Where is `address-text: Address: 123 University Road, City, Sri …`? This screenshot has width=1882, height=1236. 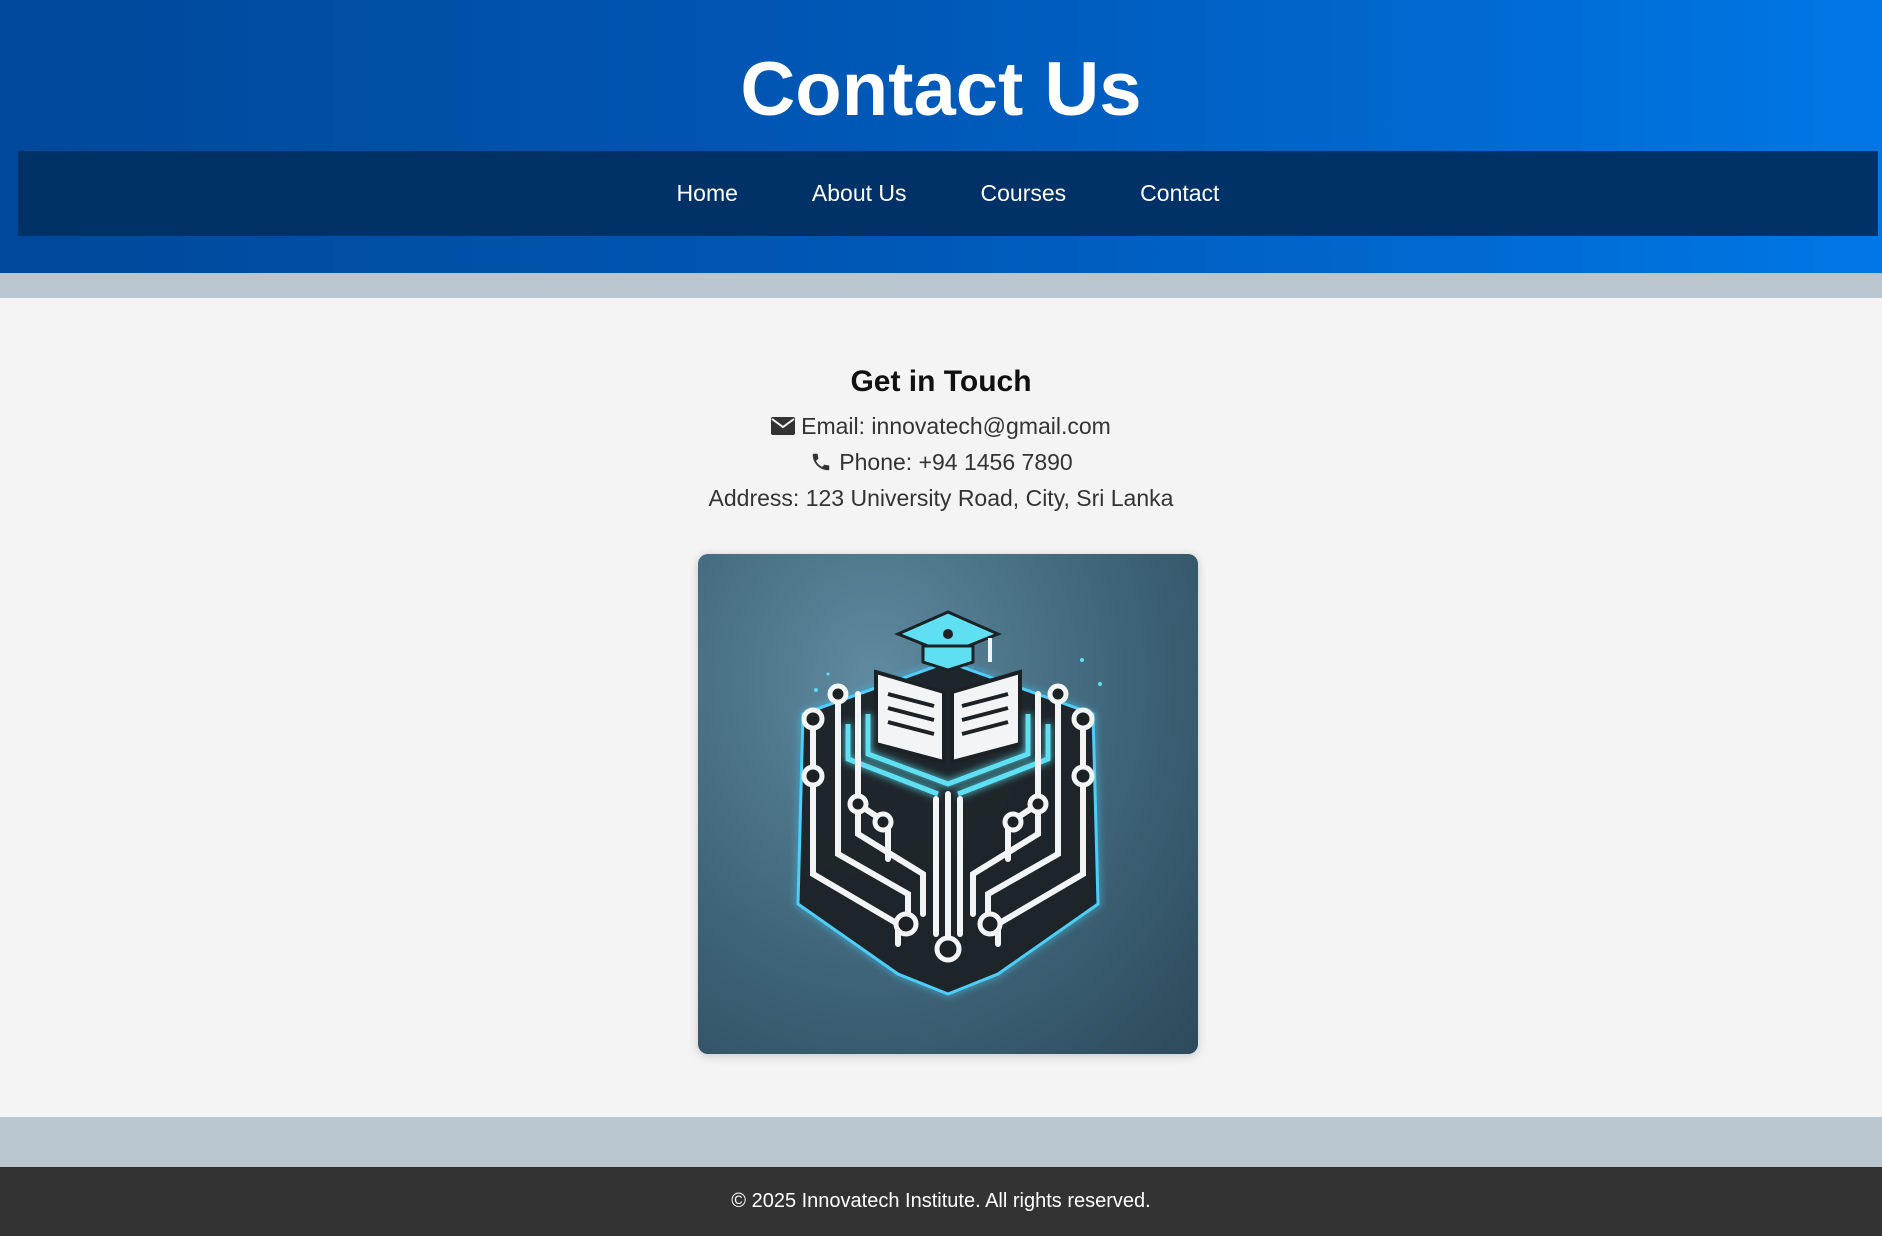
address-text: Address: 123 University Road, City, Sri … is located at coordinates (941, 498).